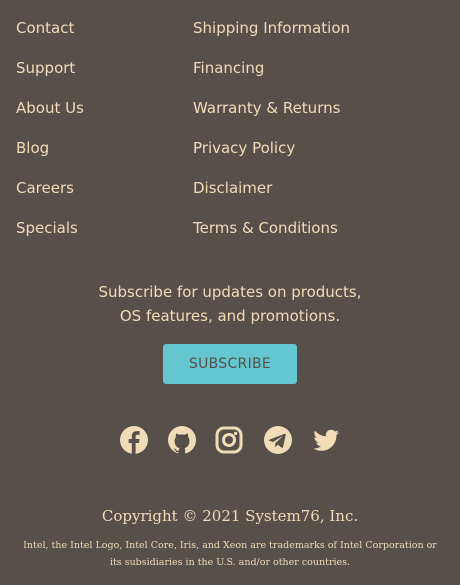 This screenshot has height=585, width=460. What do you see at coordinates (50, 236) in the screenshot?
I see `footer-link-specials: Specials` at bounding box center [50, 236].